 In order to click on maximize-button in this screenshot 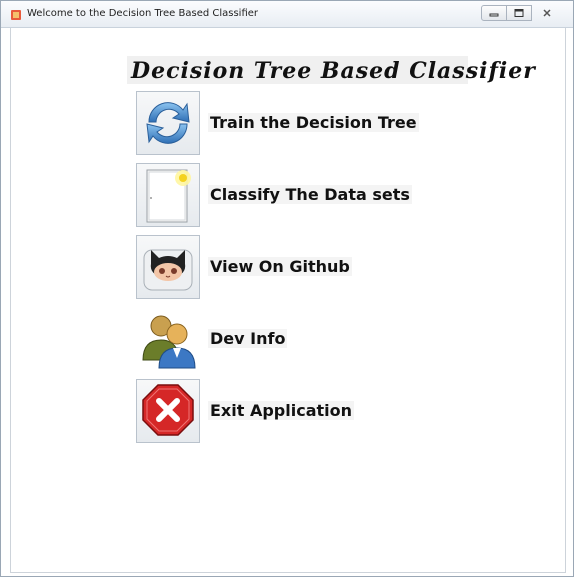, I will do `click(519, 13)`.